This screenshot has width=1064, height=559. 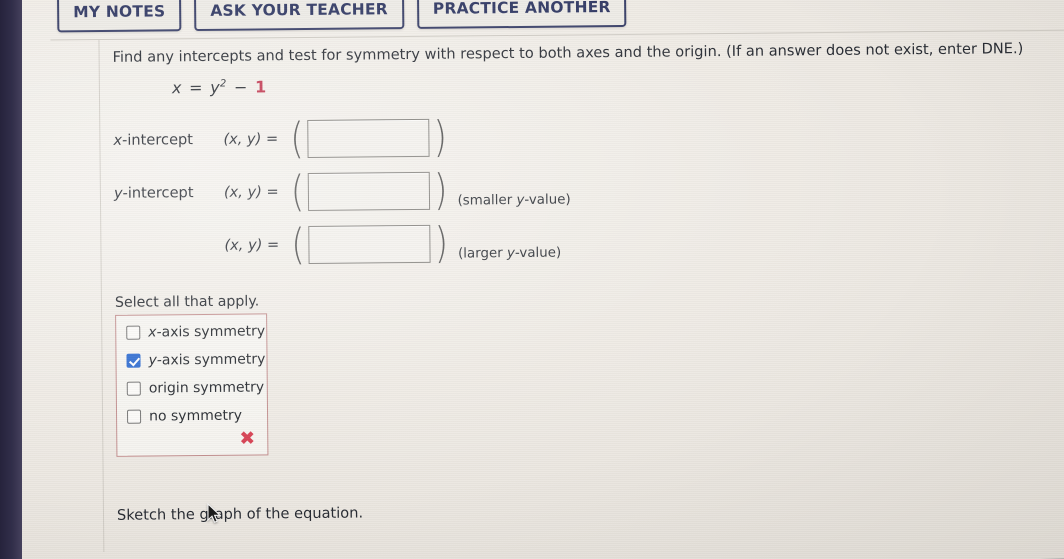 What do you see at coordinates (158, 193) in the screenshot?
I see `y-intercept-label-rest: -intercept` at bounding box center [158, 193].